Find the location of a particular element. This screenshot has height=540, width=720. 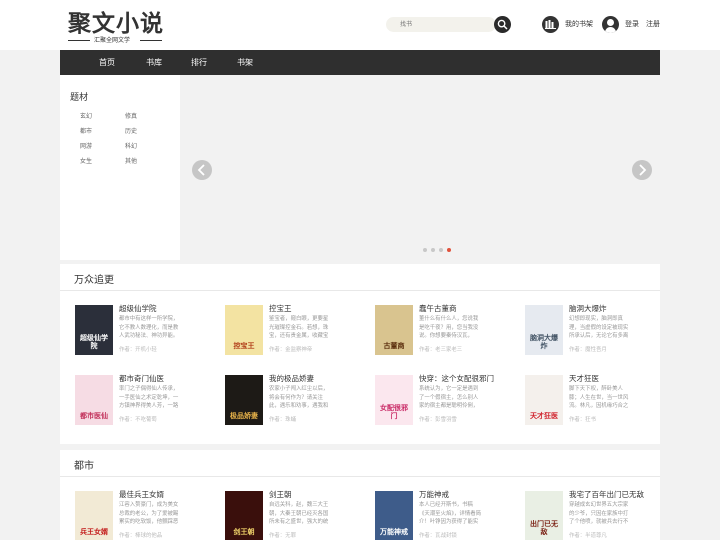

book-cover: 女配很邪门 is located at coordinates (394, 400).